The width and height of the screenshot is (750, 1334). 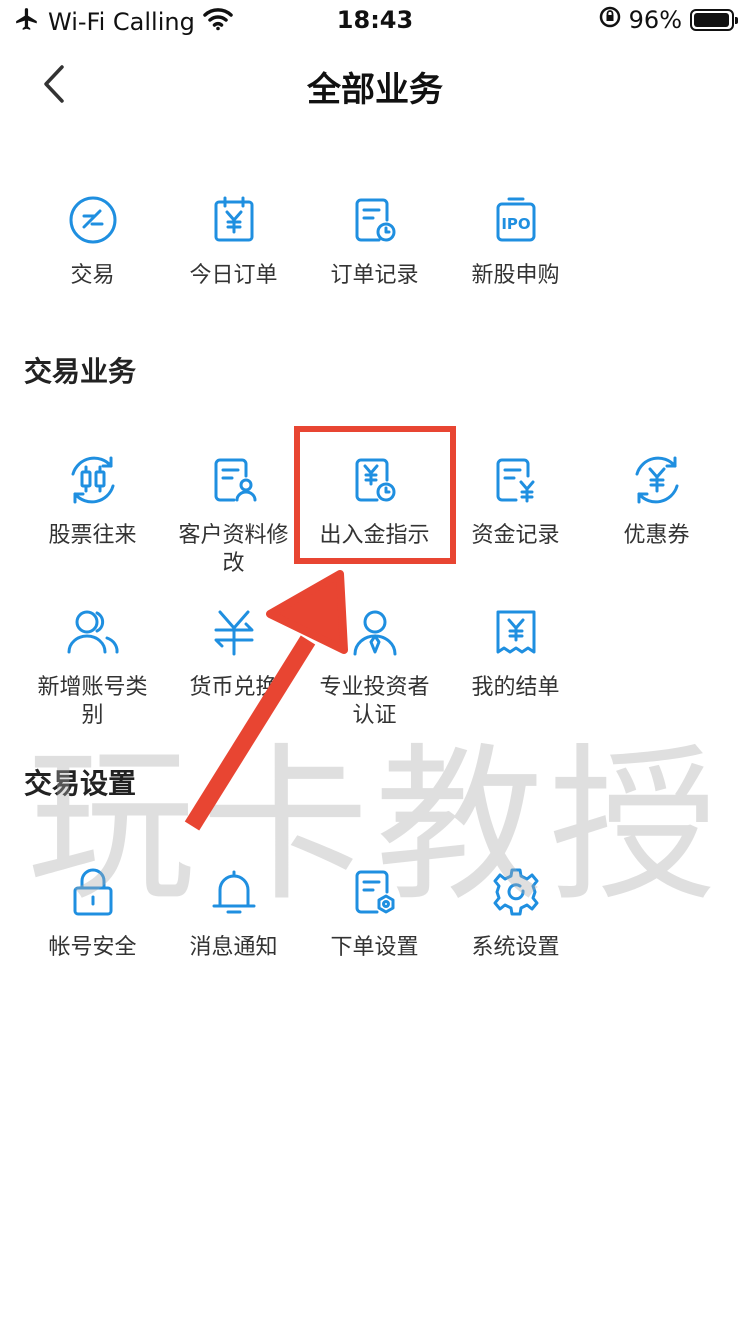 I want to click on tile-label: 新股申购, so click(x=515, y=275).